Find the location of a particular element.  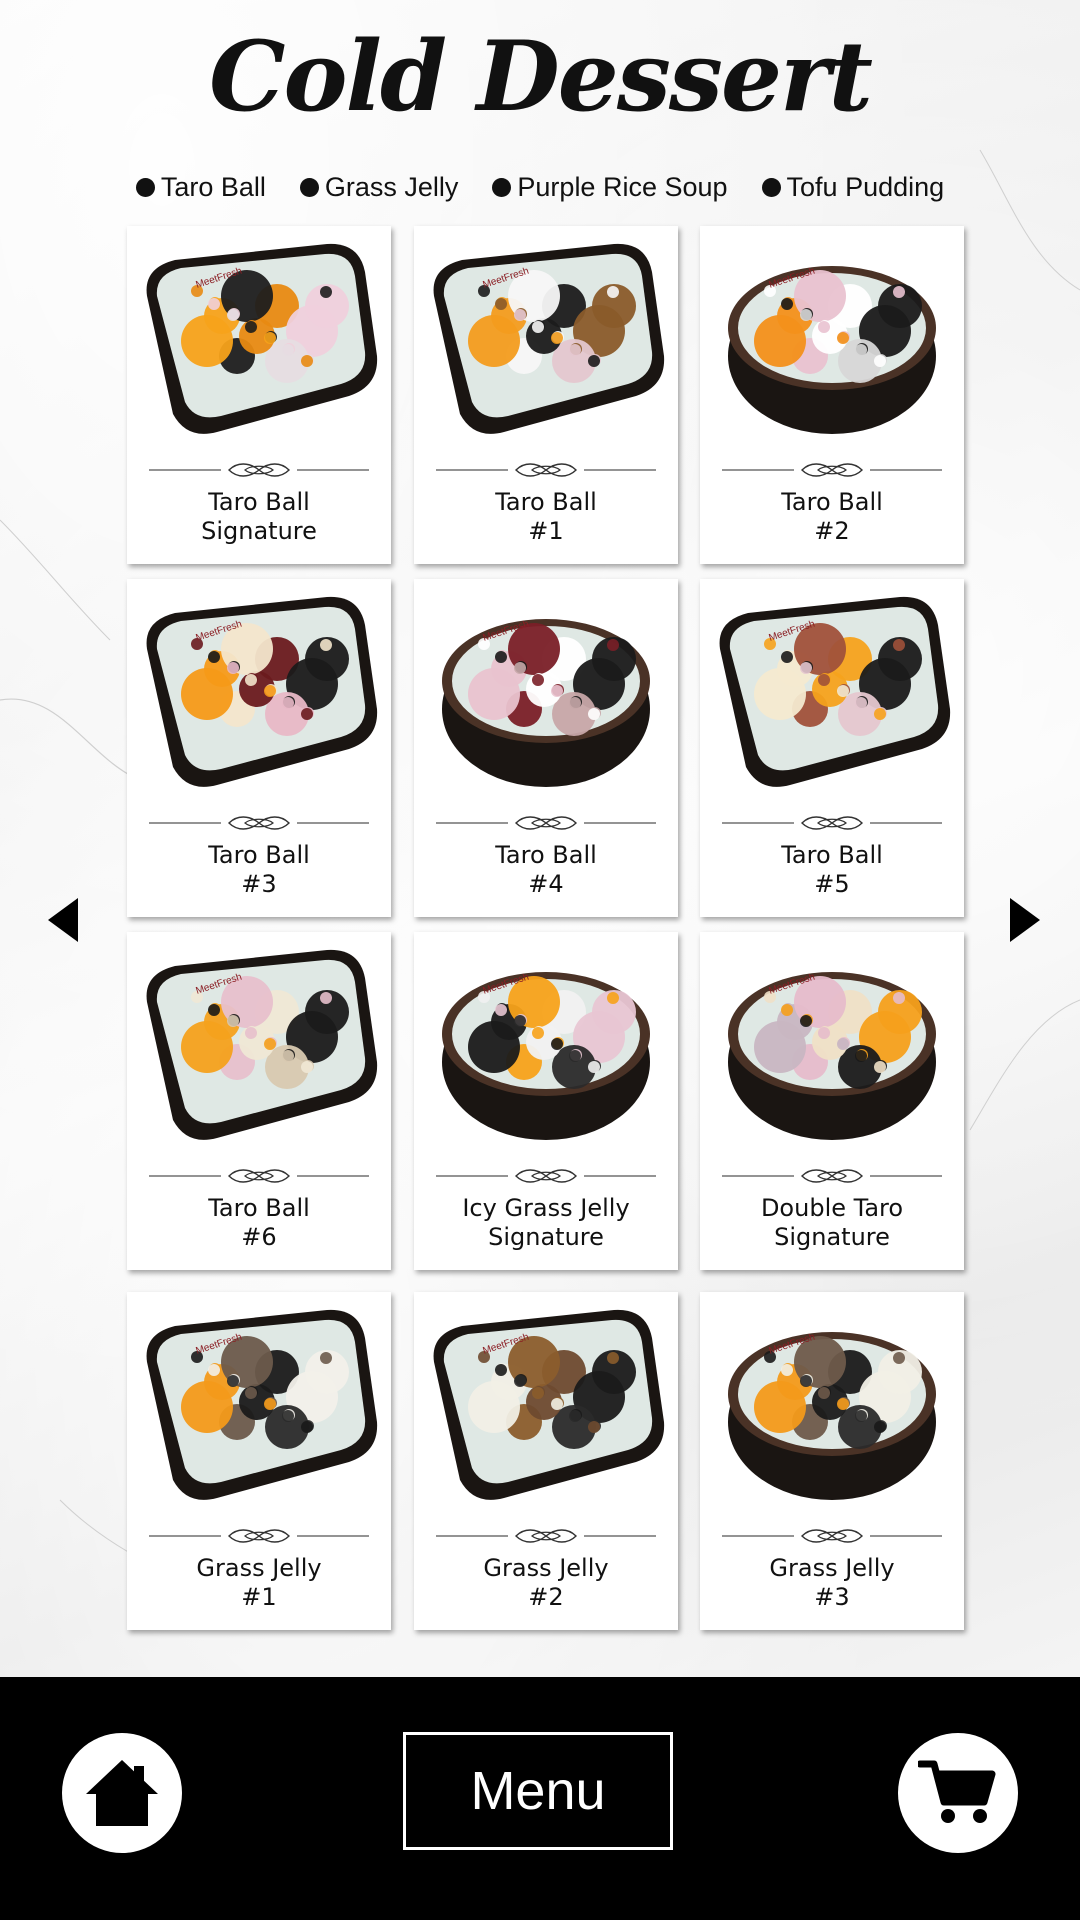

dessert-card: MeetFresh Taro Ball #2 is located at coordinates (832, 395).